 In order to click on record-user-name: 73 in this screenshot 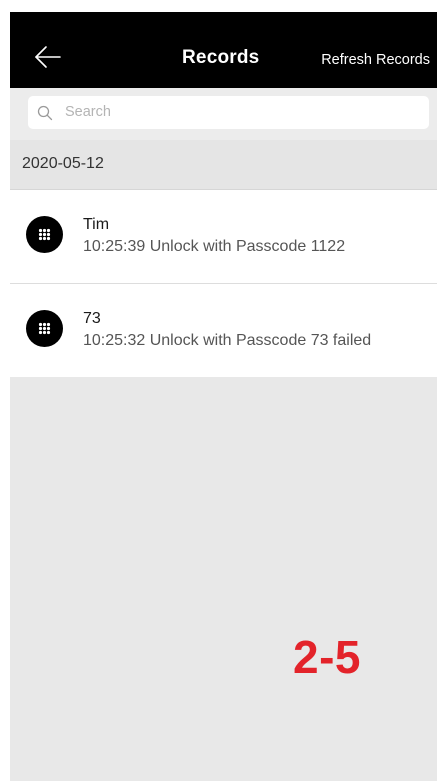, I will do `click(92, 318)`.